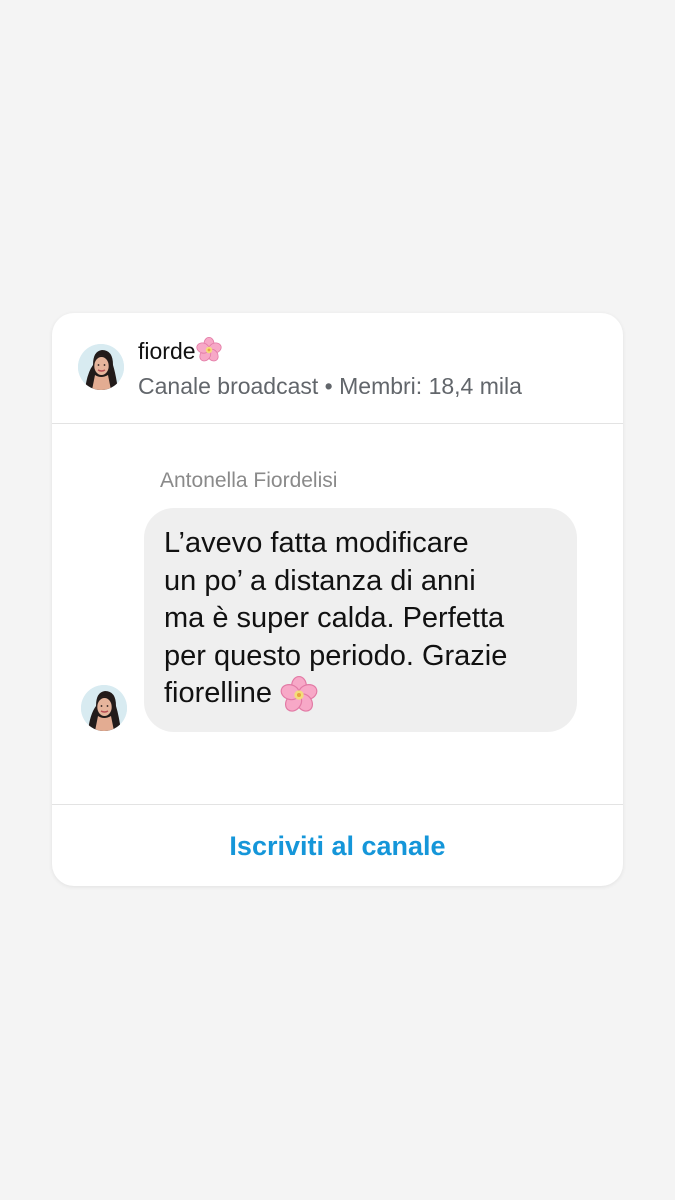 The image size is (675, 1200). What do you see at coordinates (101, 367) in the screenshot?
I see `channel-avatar` at bounding box center [101, 367].